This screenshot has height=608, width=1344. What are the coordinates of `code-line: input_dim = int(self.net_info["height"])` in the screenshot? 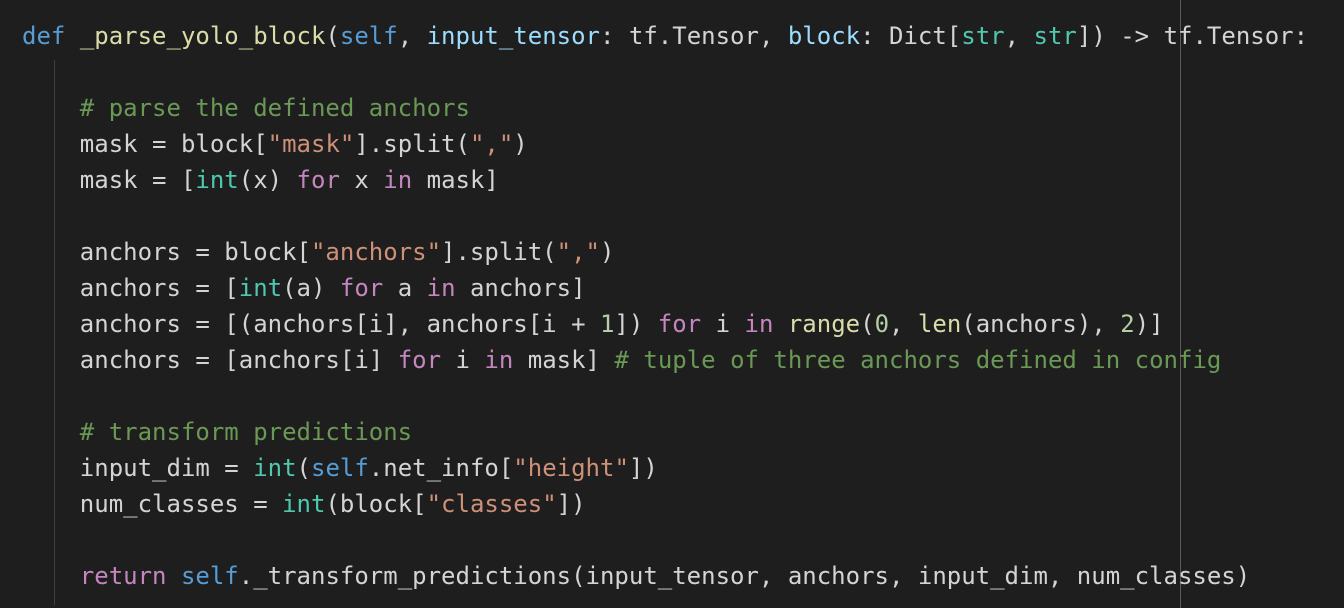 It's located at (665, 468).